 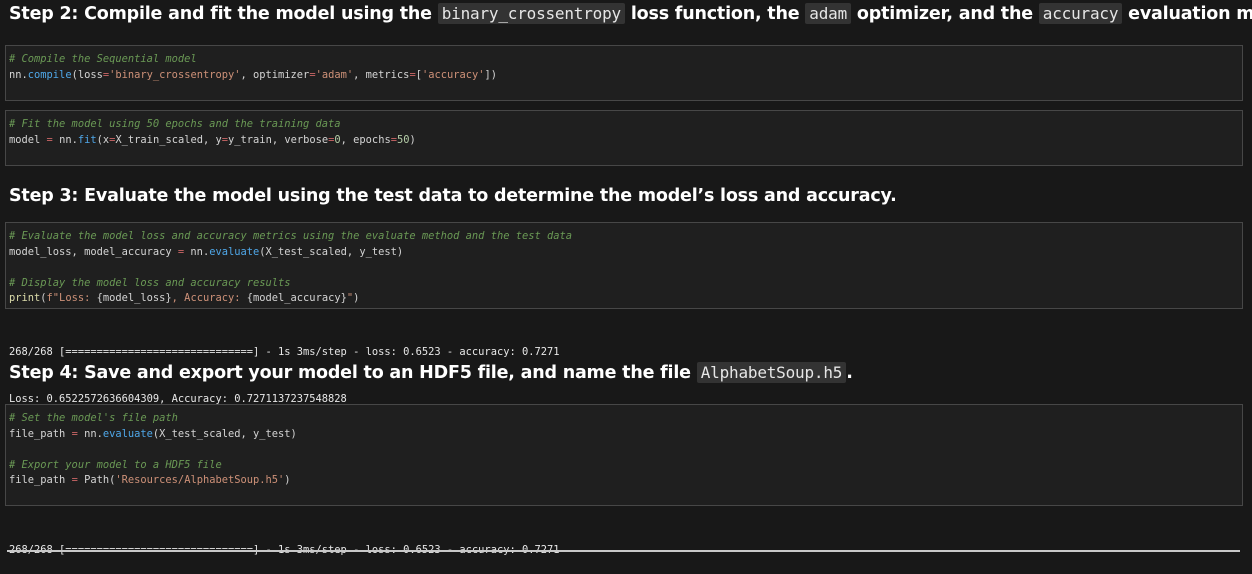 What do you see at coordinates (1080, 13) in the screenshot?
I see `inline-code-accuracy: accuracy` at bounding box center [1080, 13].